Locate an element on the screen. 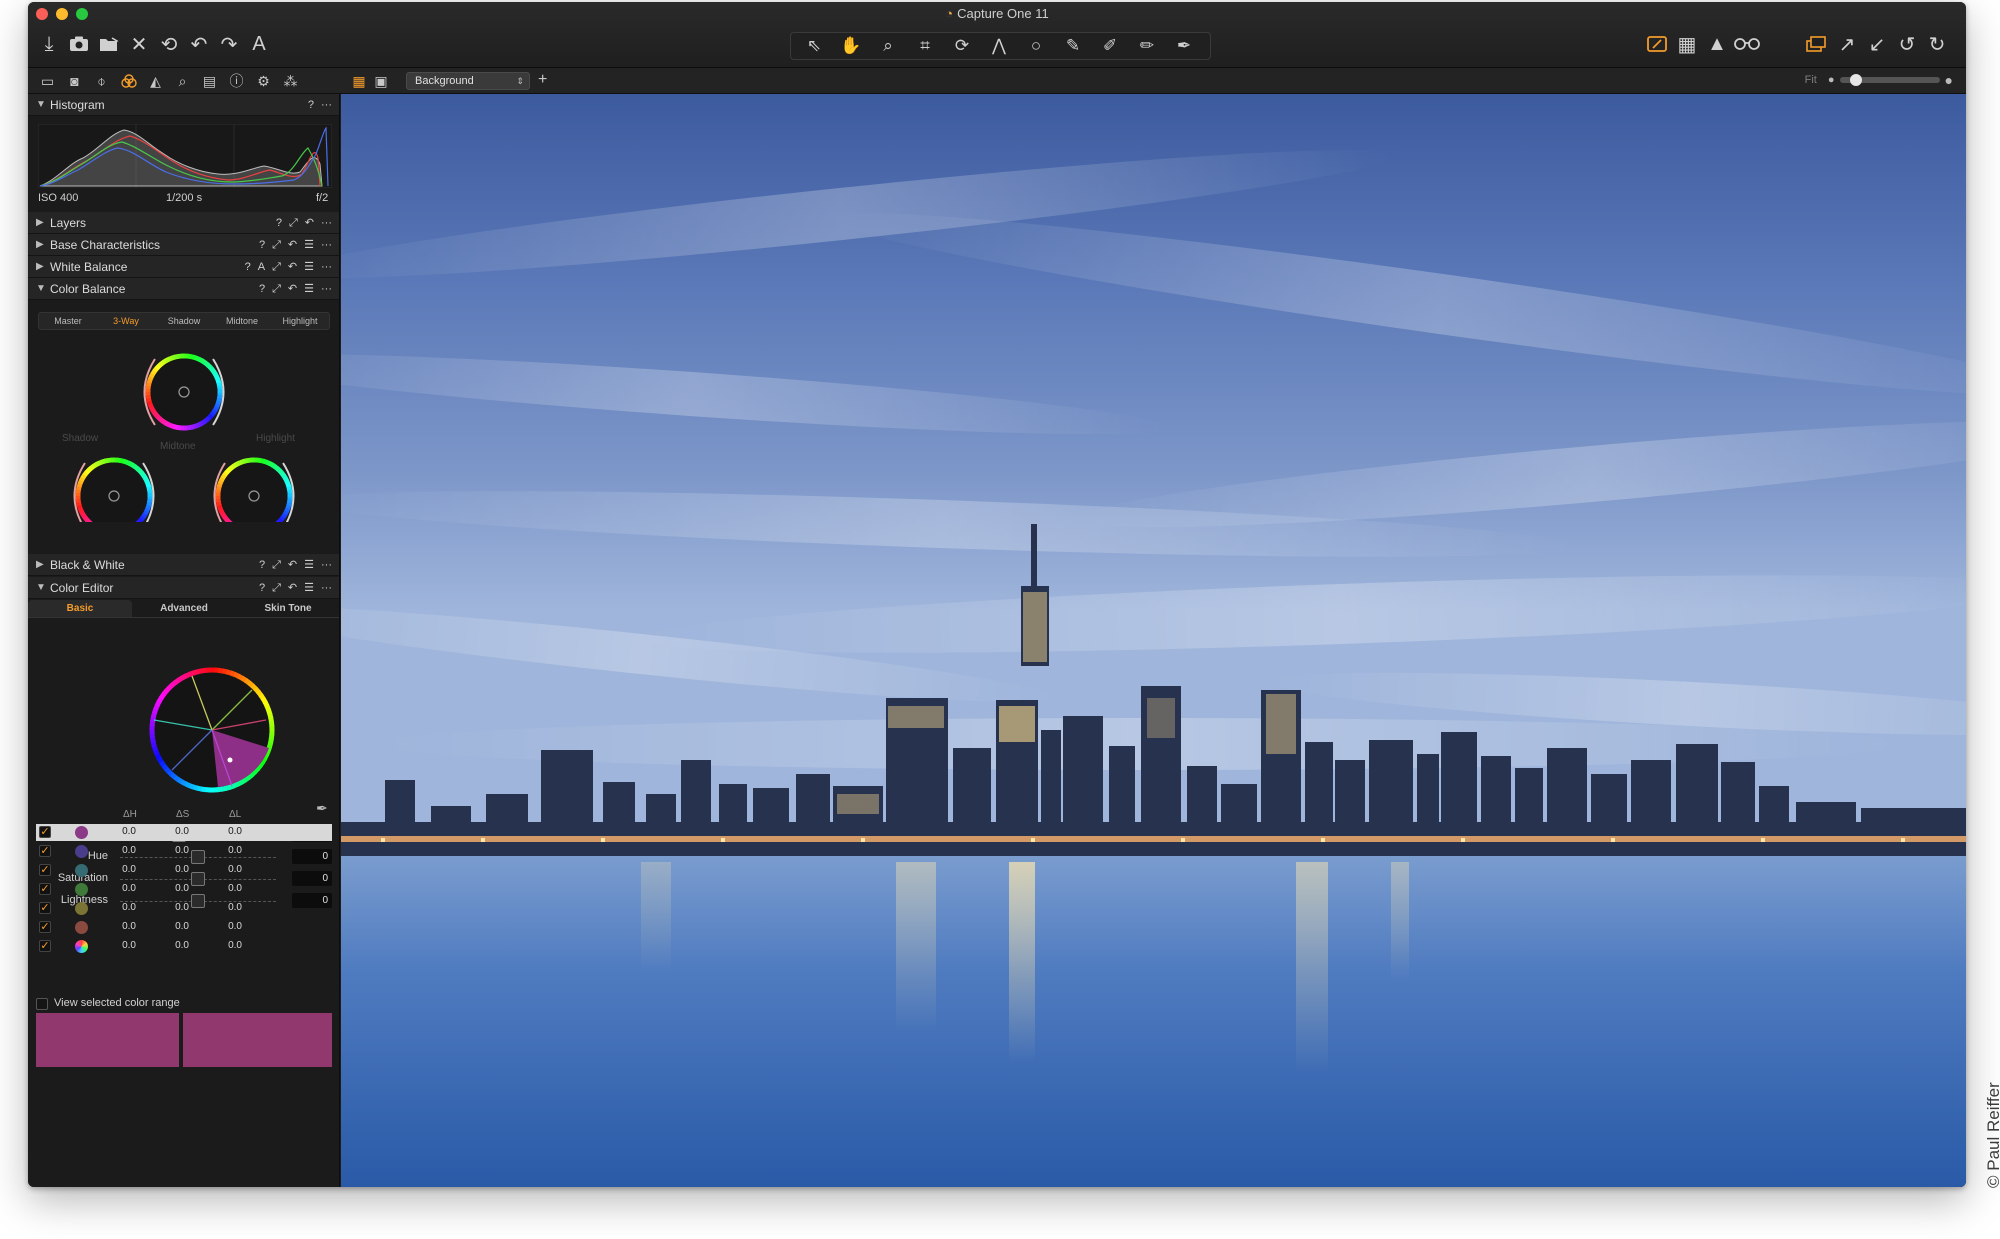  view-selected-color-range-checkbox is located at coordinates (42, 1004).